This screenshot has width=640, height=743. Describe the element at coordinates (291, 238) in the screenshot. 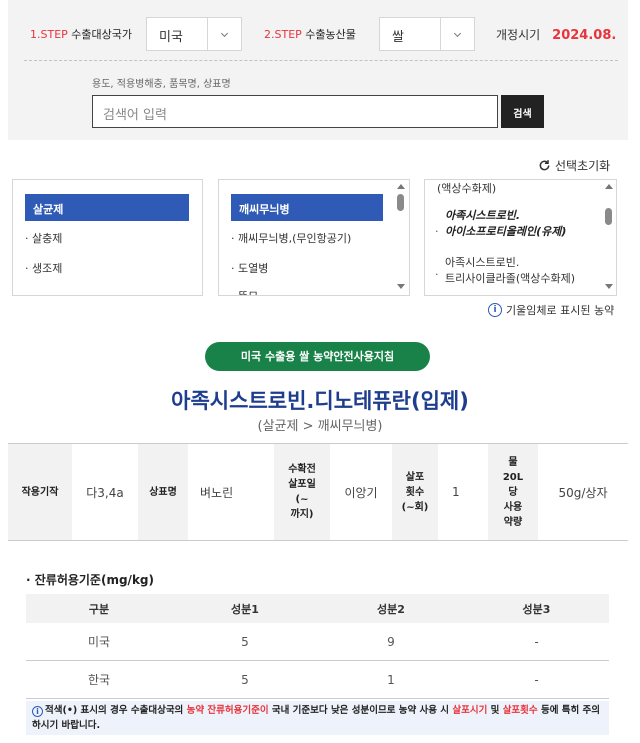

I see `disease-item-brown-spot-drone: · 깨씨무늬병,(무인항공기)` at that location.